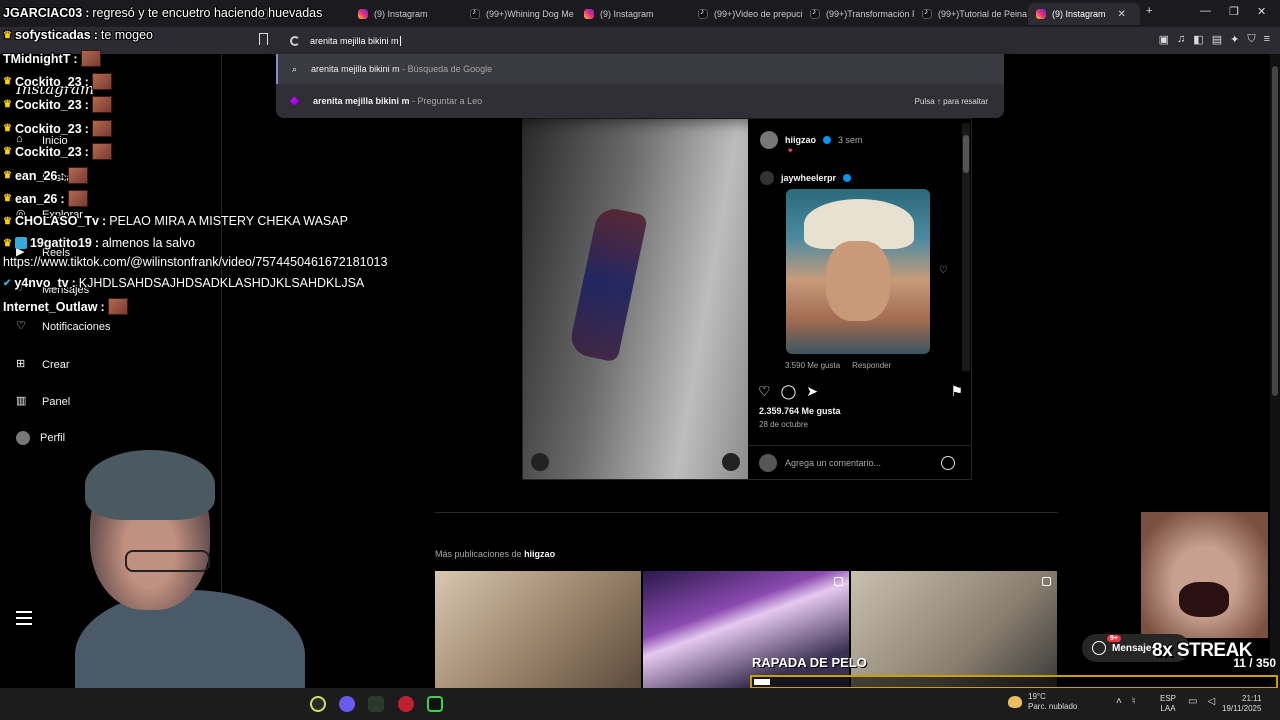  What do you see at coordinates (858, 271) in the screenshot?
I see `shared-image` at bounding box center [858, 271].